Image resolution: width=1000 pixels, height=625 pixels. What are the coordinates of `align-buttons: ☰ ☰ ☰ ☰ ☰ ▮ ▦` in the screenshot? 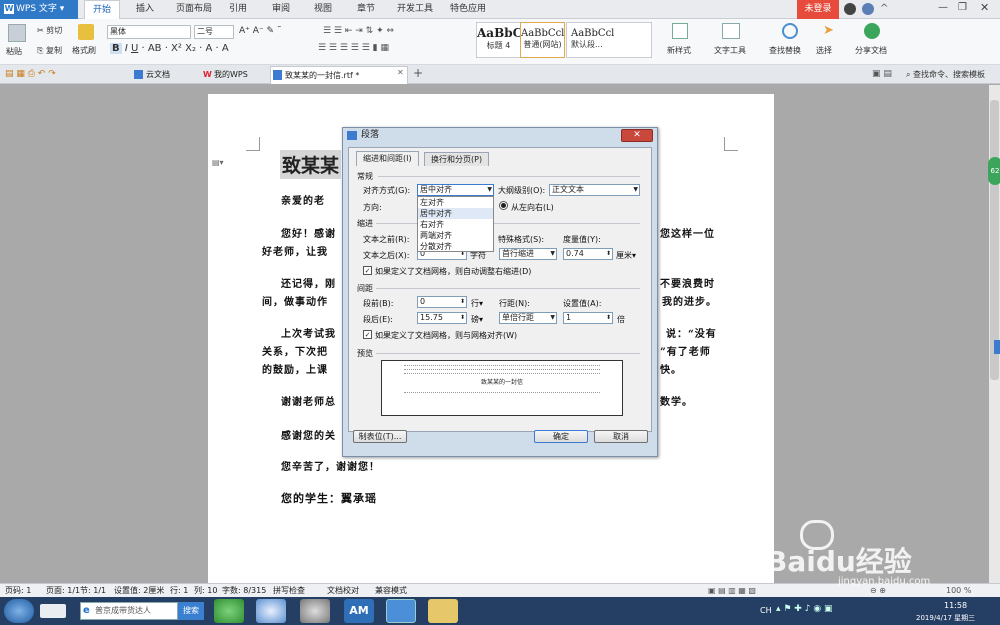 It's located at (353, 48).